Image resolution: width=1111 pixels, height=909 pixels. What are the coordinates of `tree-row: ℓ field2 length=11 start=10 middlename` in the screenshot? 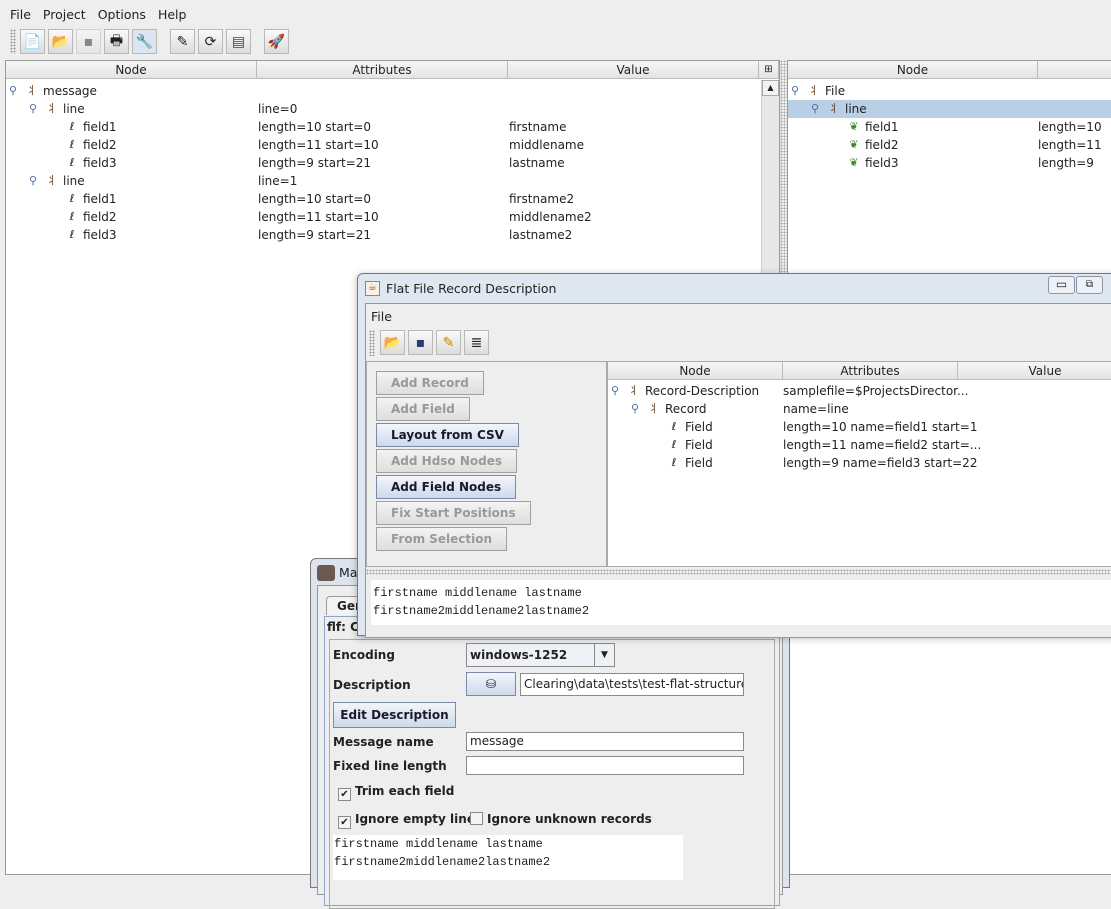 It's located at (382, 145).